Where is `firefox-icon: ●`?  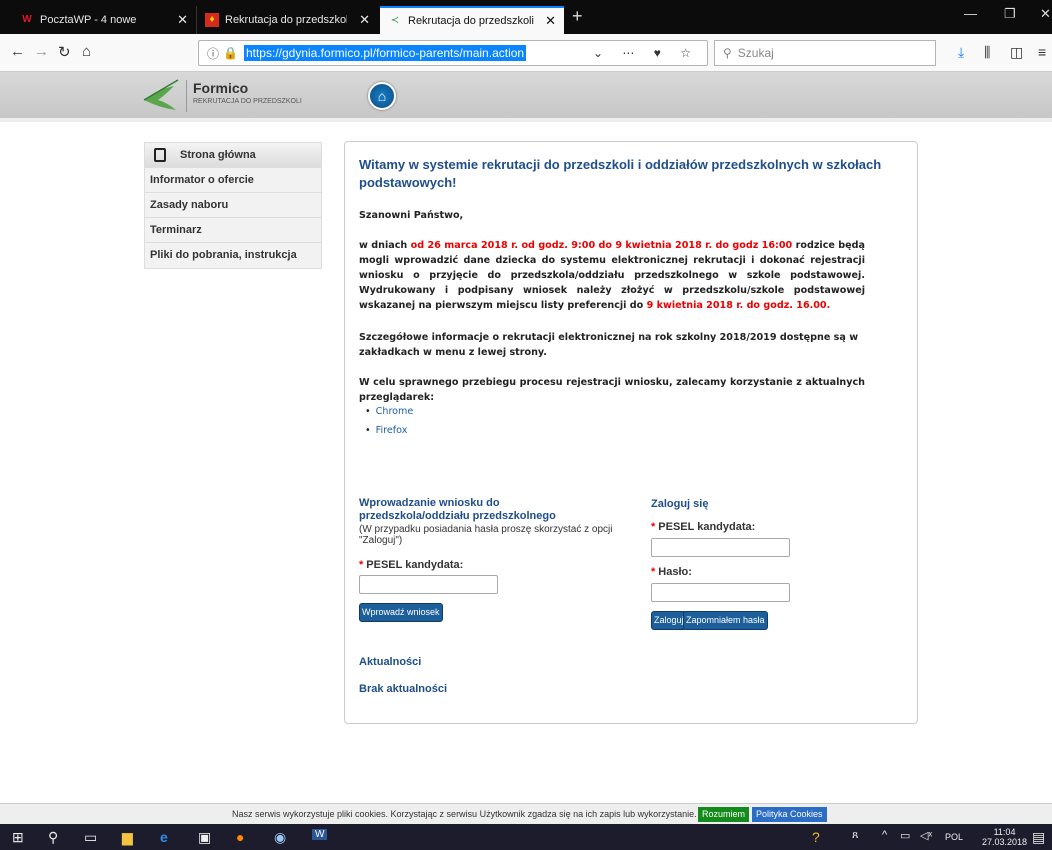
firefox-icon: ● is located at coordinates (240, 837).